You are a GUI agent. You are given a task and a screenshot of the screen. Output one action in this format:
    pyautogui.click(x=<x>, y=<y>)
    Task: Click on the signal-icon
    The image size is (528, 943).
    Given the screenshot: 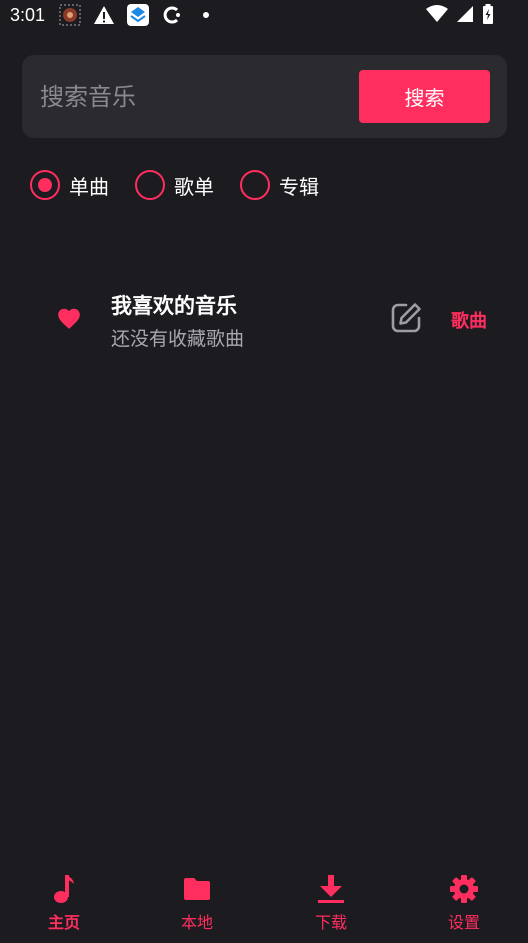 What is the action you would take?
    pyautogui.click(x=465, y=16)
    